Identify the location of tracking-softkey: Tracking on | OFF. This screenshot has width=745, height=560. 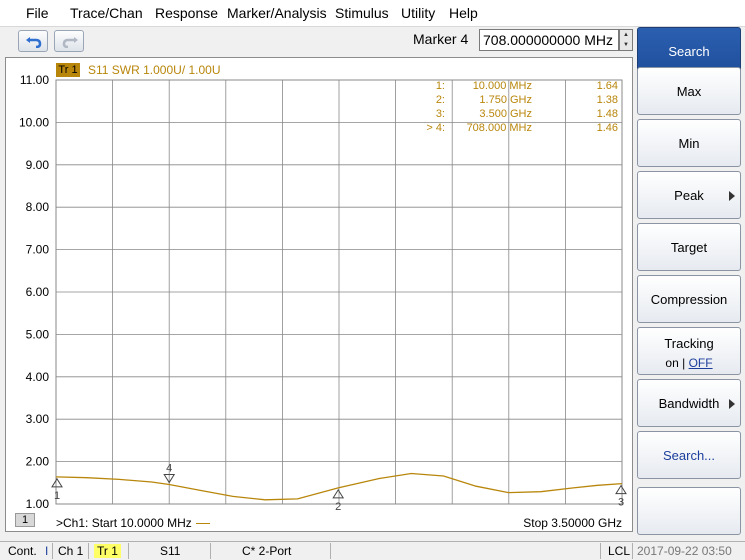
(689, 351).